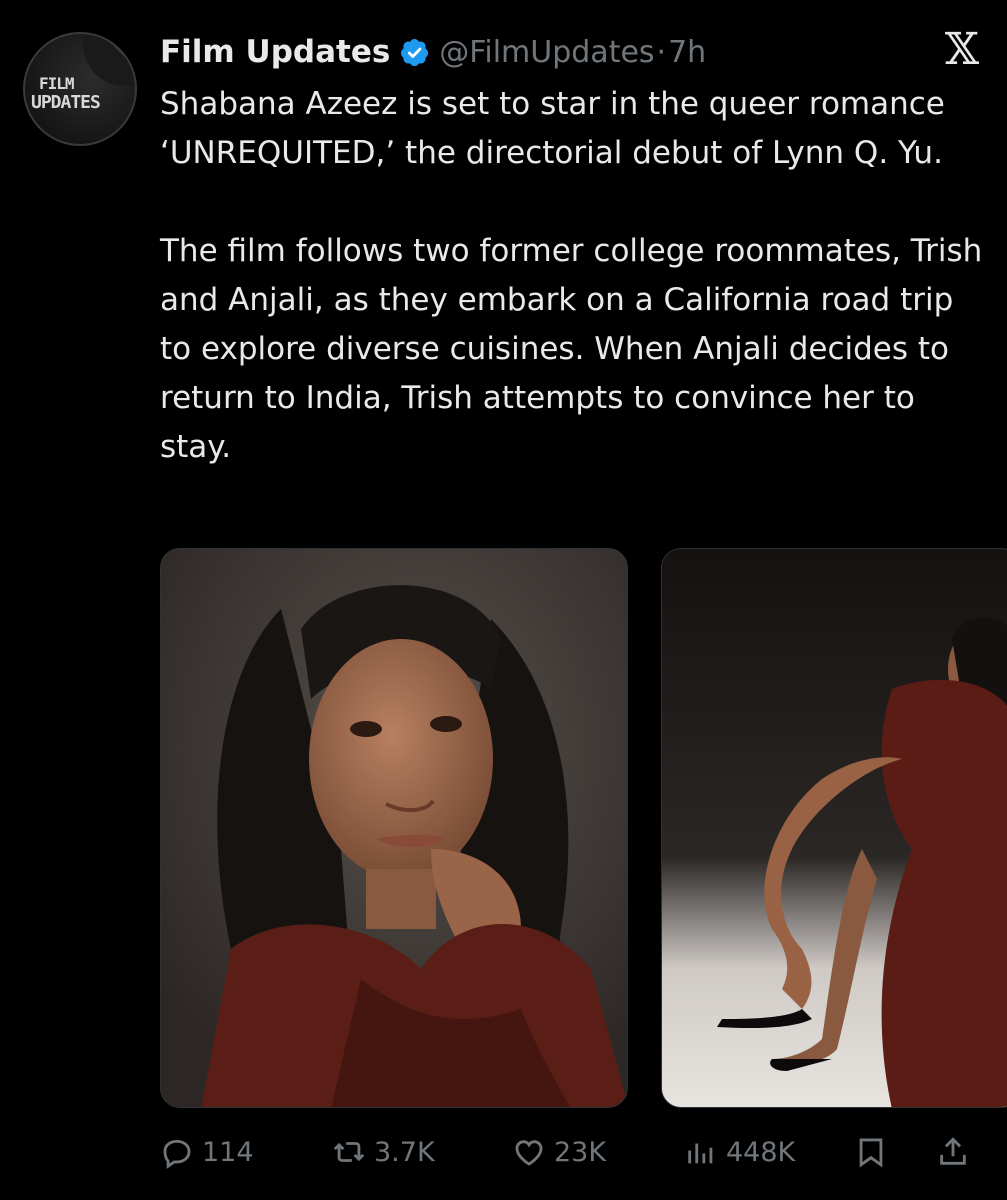 The height and width of the screenshot is (1200, 1007). I want to click on bookmark-button, so click(871, 1152).